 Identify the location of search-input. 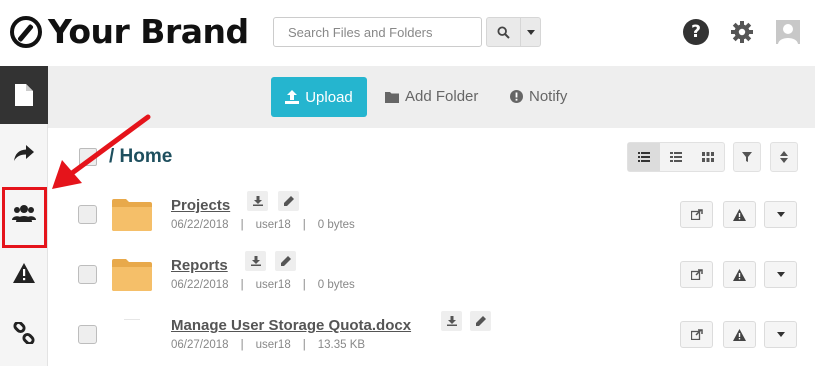
(377, 32).